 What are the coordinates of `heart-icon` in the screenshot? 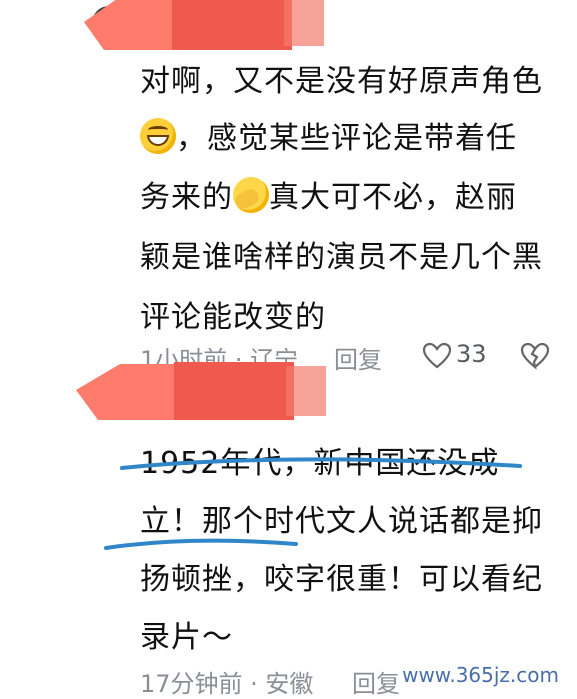 It's located at (437, 356).